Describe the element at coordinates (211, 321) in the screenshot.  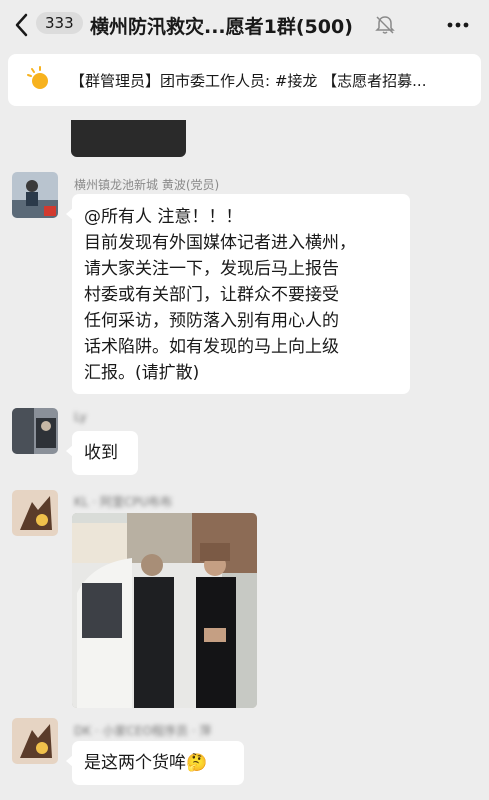
I see `message-line: 任何采访，预防落入别有用心人的` at that location.